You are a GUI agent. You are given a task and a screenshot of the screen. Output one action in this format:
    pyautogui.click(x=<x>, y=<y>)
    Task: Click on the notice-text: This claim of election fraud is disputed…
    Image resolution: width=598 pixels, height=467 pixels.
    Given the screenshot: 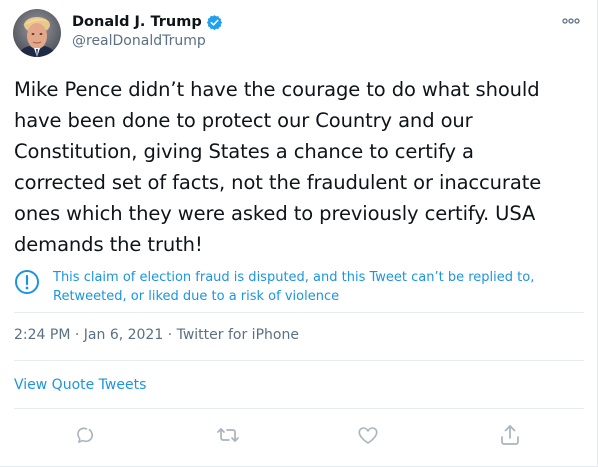 What is the action you would take?
    pyautogui.click(x=313, y=287)
    